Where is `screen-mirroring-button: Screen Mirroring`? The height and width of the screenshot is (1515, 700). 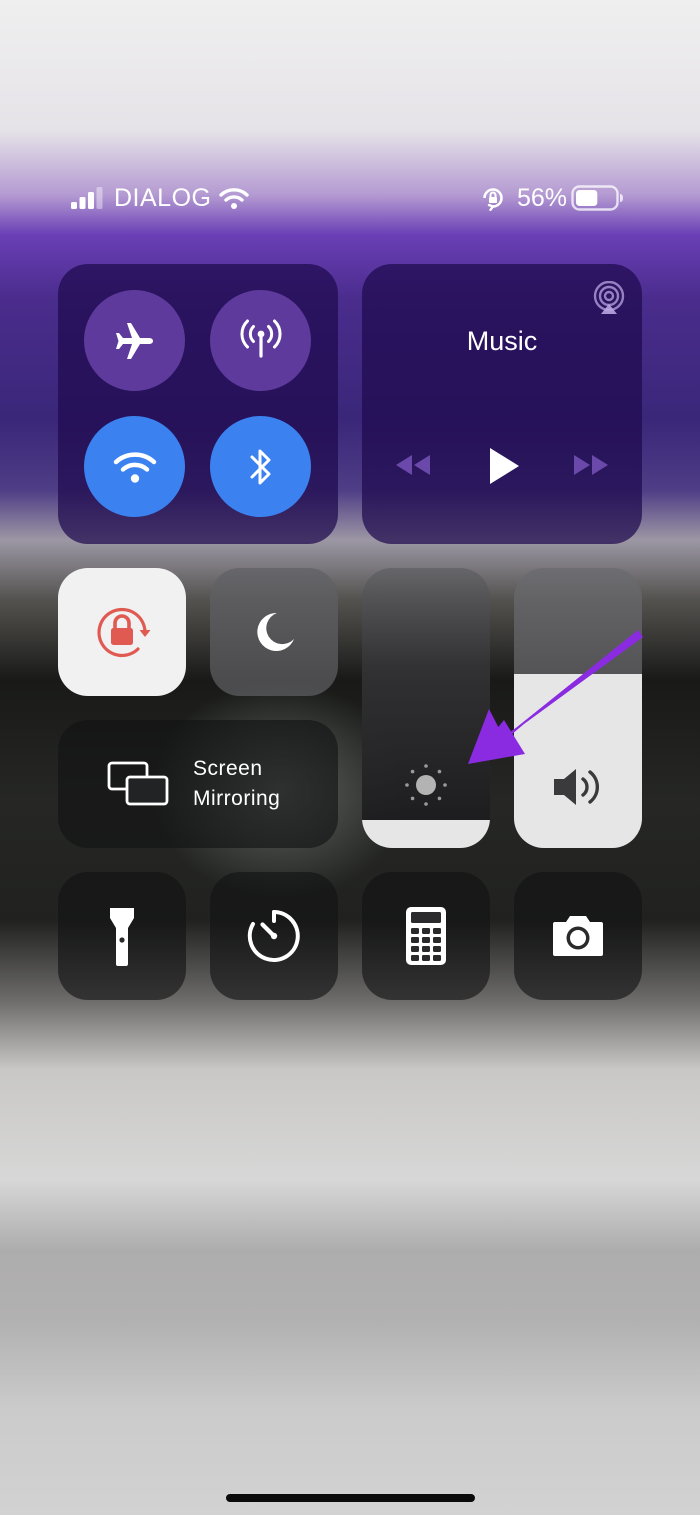
screen-mirroring-button: Screen Mirroring is located at coordinates (198, 784).